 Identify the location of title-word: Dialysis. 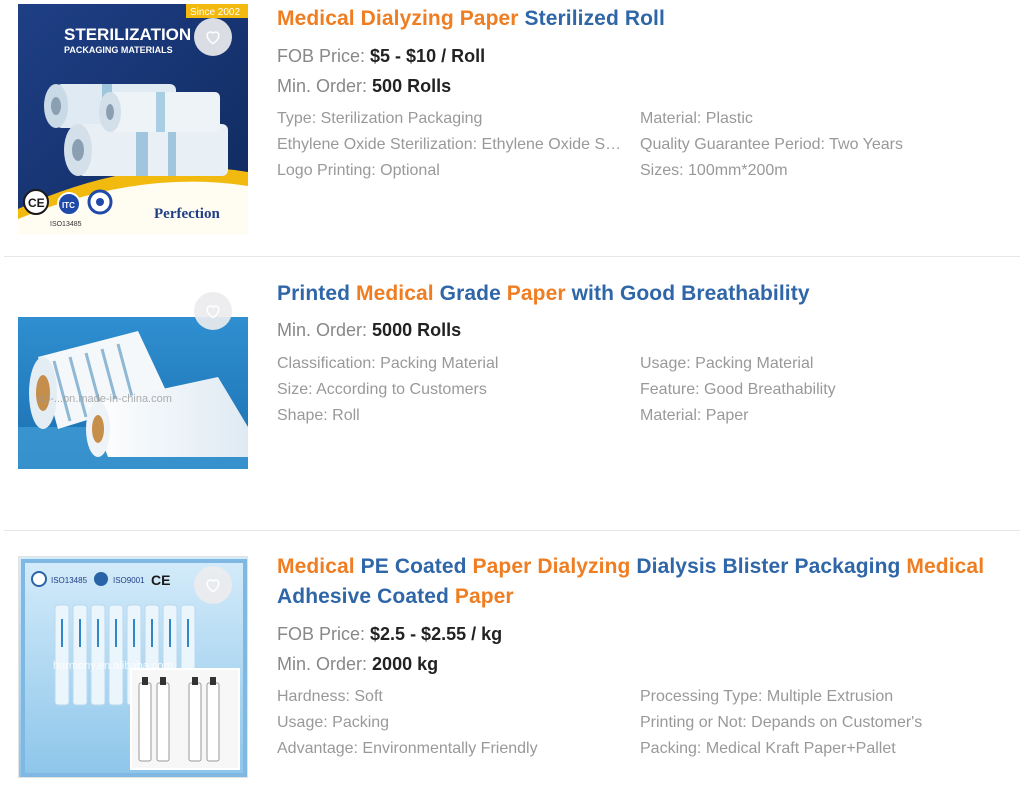
(676, 566).